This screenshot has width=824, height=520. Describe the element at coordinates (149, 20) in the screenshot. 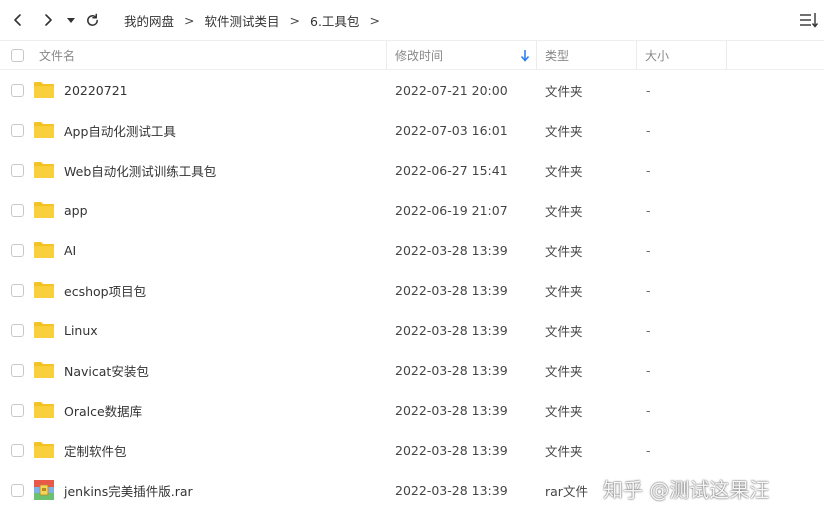

I see `breadcrumb-item: 我的网盘` at that location.